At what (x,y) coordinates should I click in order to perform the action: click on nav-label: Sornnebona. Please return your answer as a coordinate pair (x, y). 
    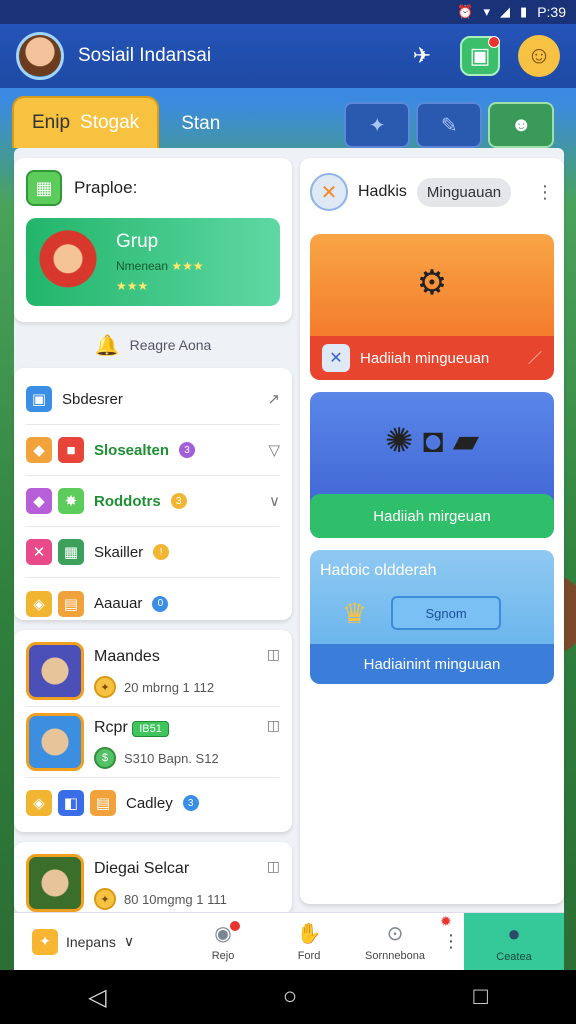
    Looking at the image, I should click on (395, 956).